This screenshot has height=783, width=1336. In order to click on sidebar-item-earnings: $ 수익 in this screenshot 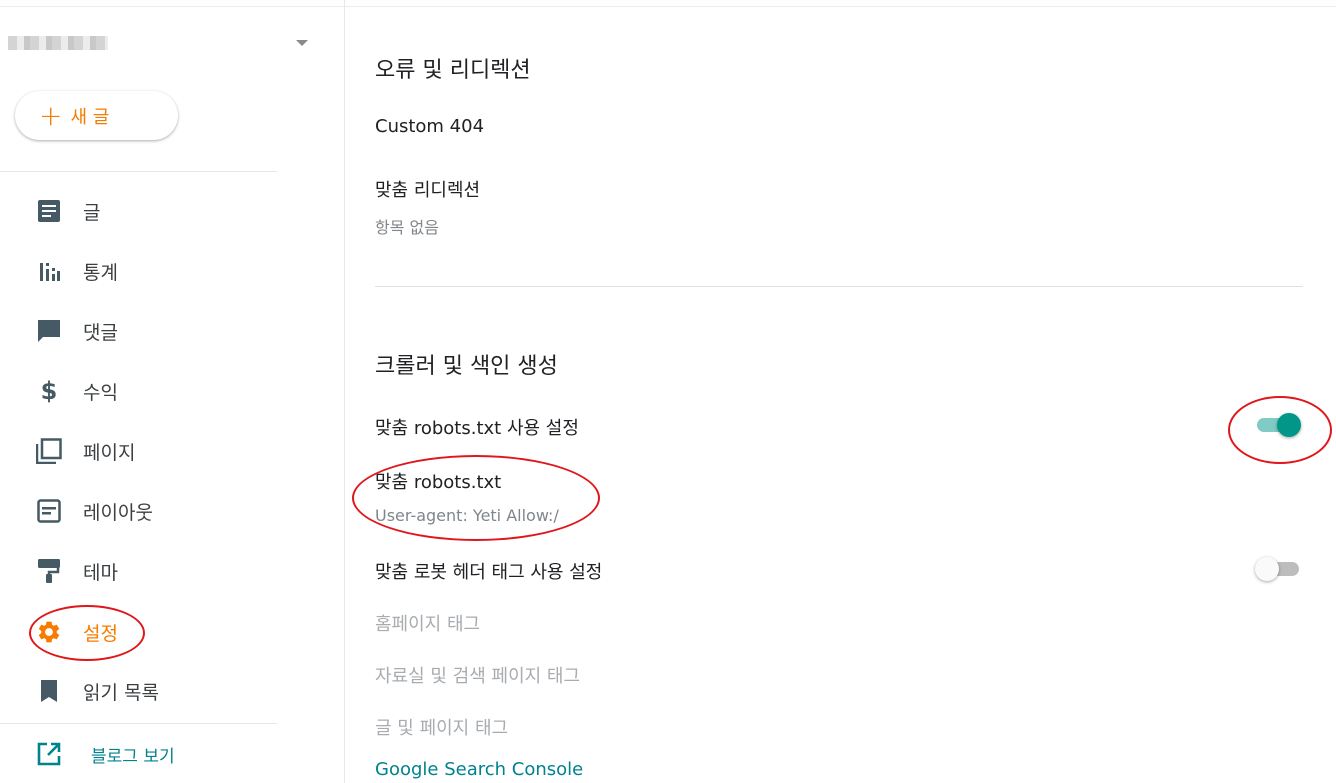, I will do `click(138, 391)`.